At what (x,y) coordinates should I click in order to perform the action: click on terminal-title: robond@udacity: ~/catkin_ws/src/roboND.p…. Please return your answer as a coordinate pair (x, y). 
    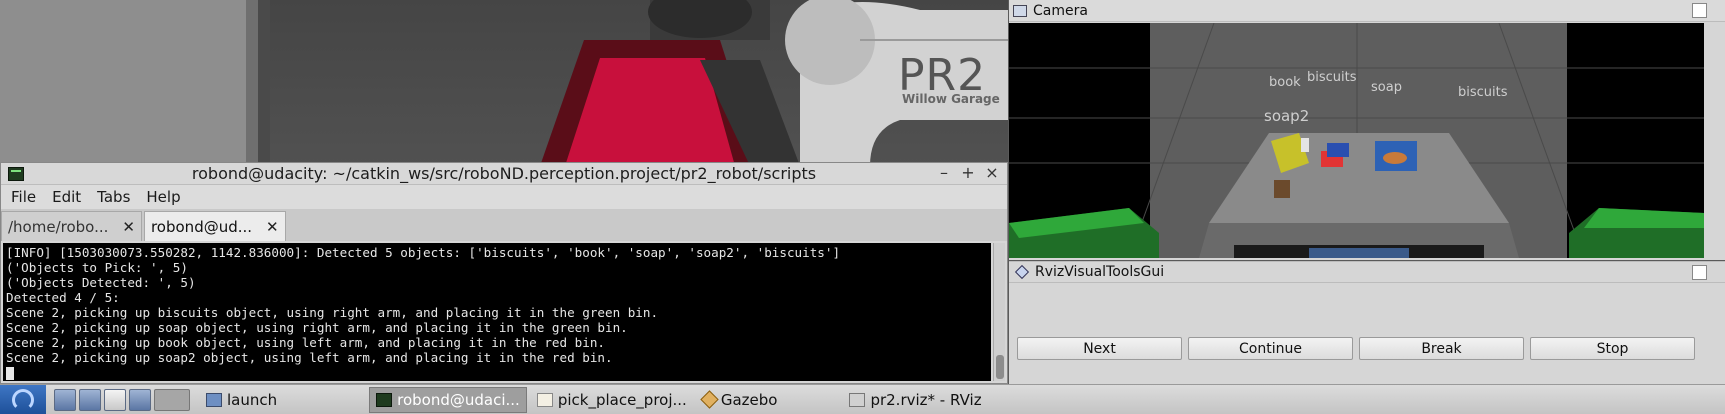
    Looking at the image, I should click on (504, 173).